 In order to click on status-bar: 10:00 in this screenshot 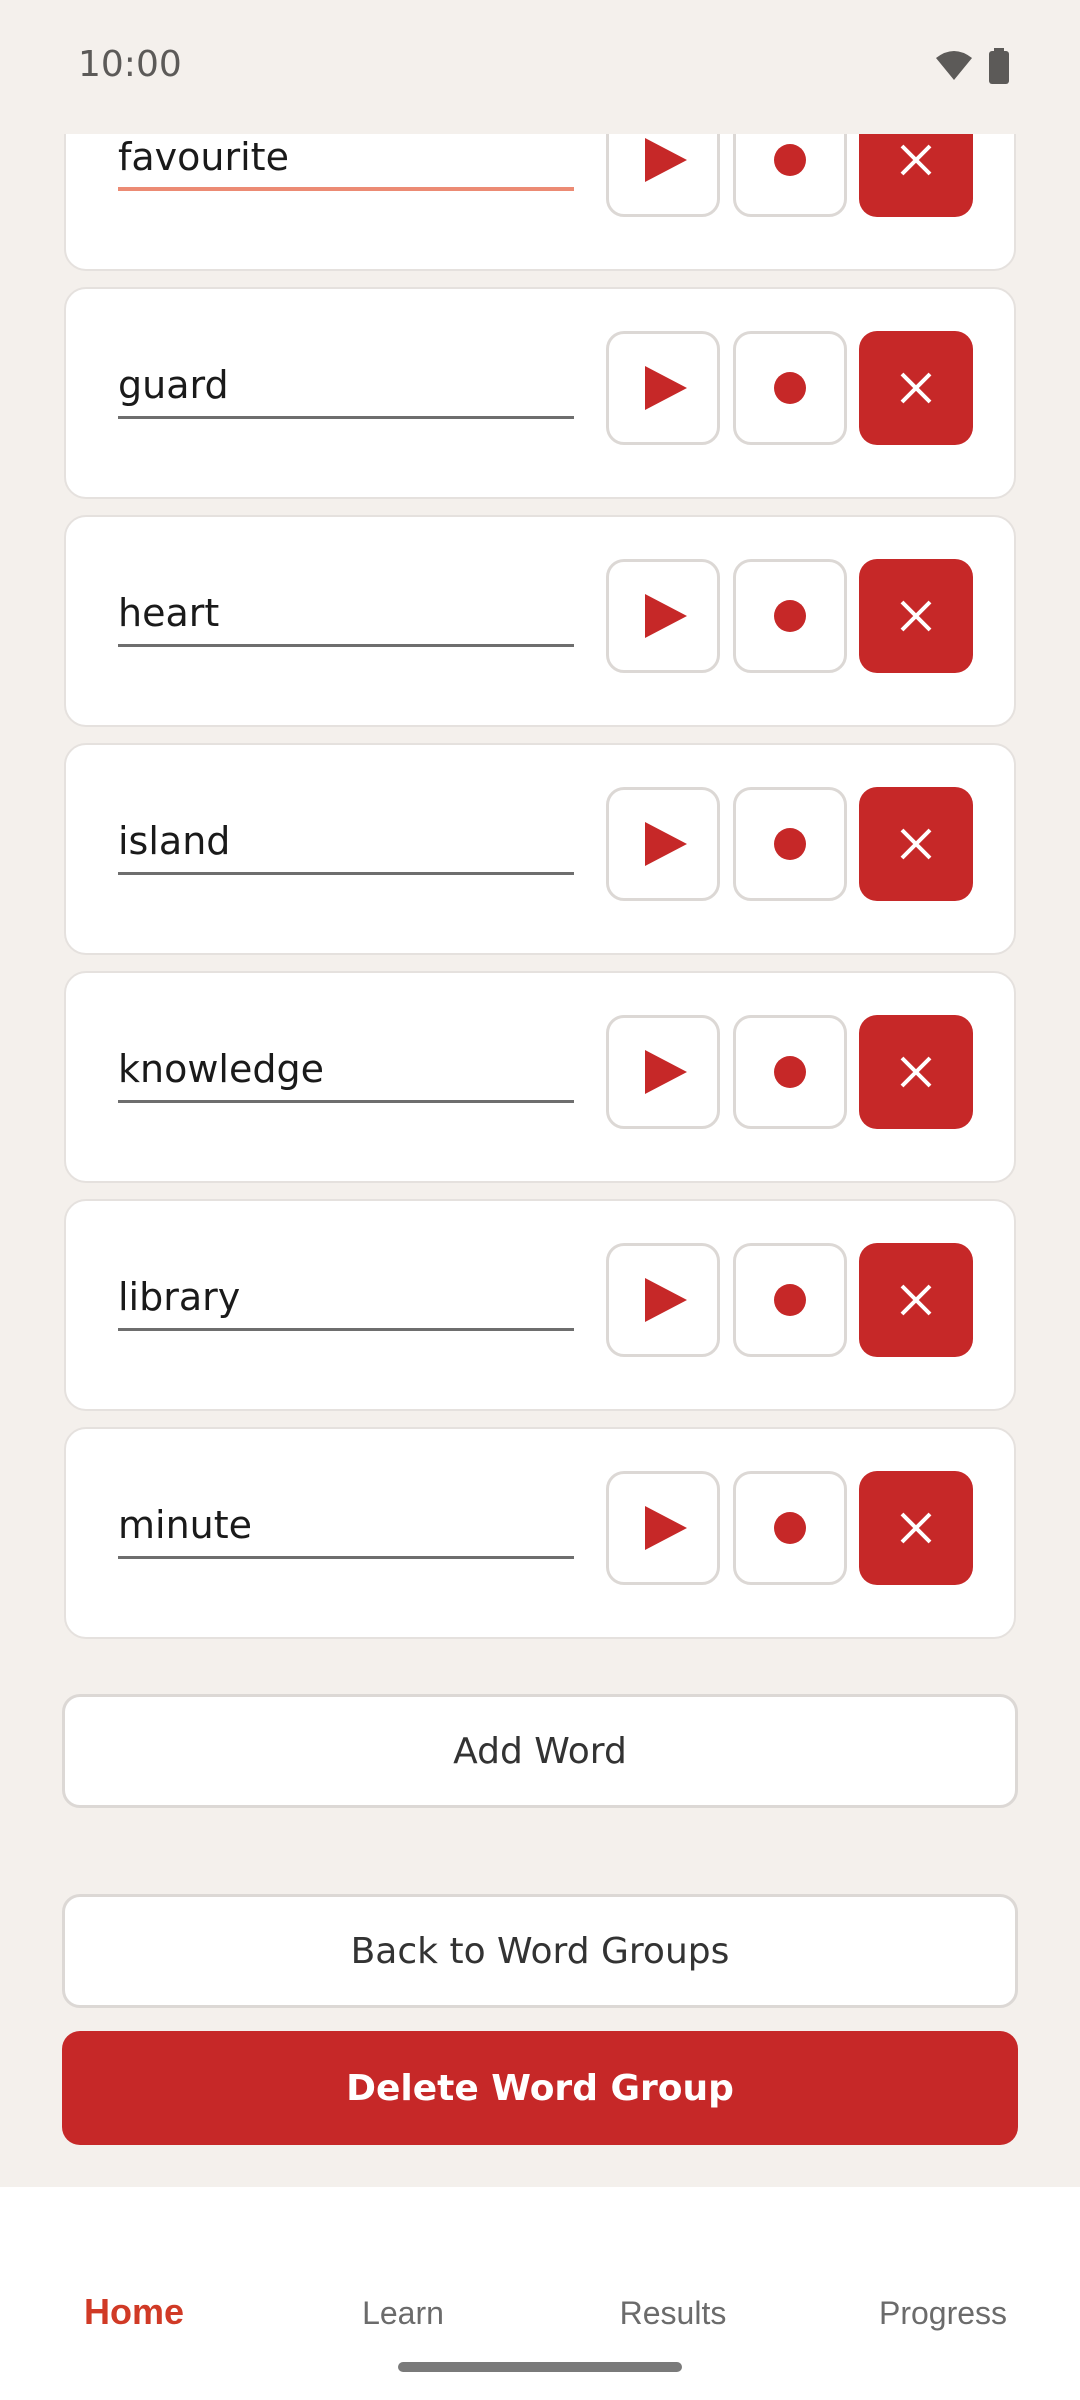, I will do `click(540, 67)`.